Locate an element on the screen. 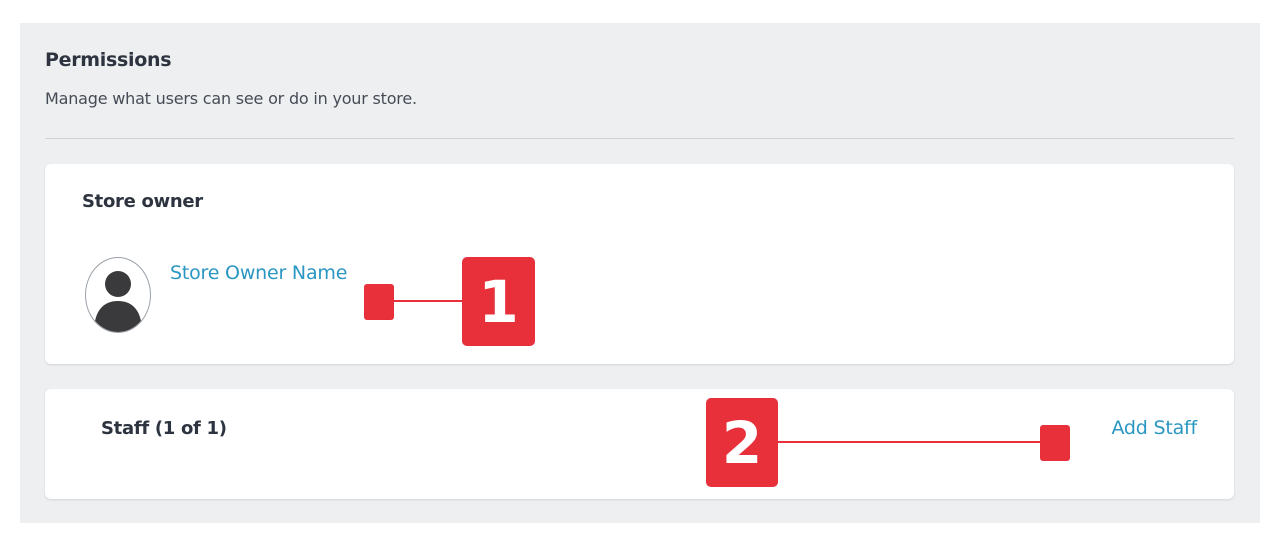 The height and width of the screenshot is (548, 1280). store-owner-heading: Store owner is located at coordinates (142, 201).